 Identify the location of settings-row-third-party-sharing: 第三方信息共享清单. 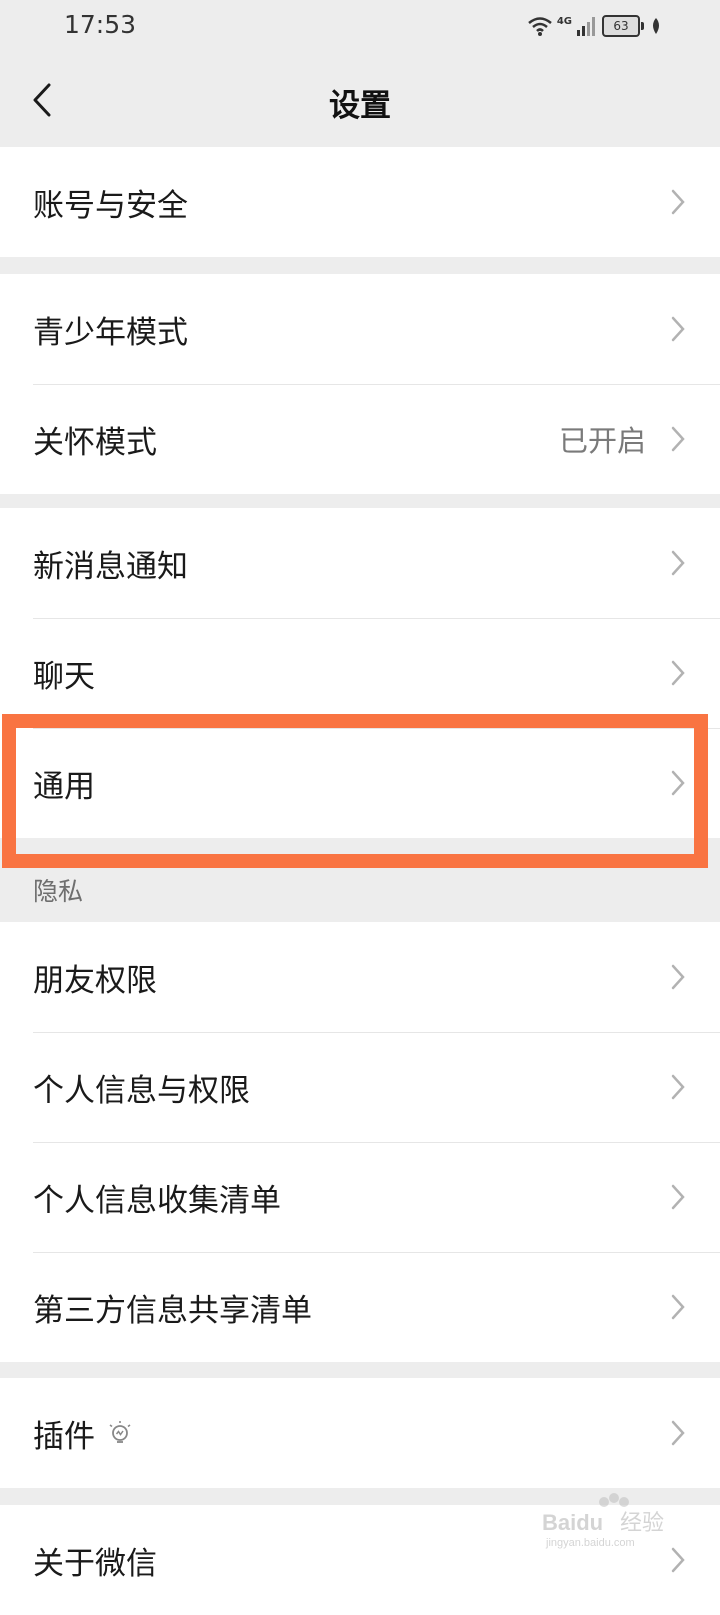
(360, 1307).